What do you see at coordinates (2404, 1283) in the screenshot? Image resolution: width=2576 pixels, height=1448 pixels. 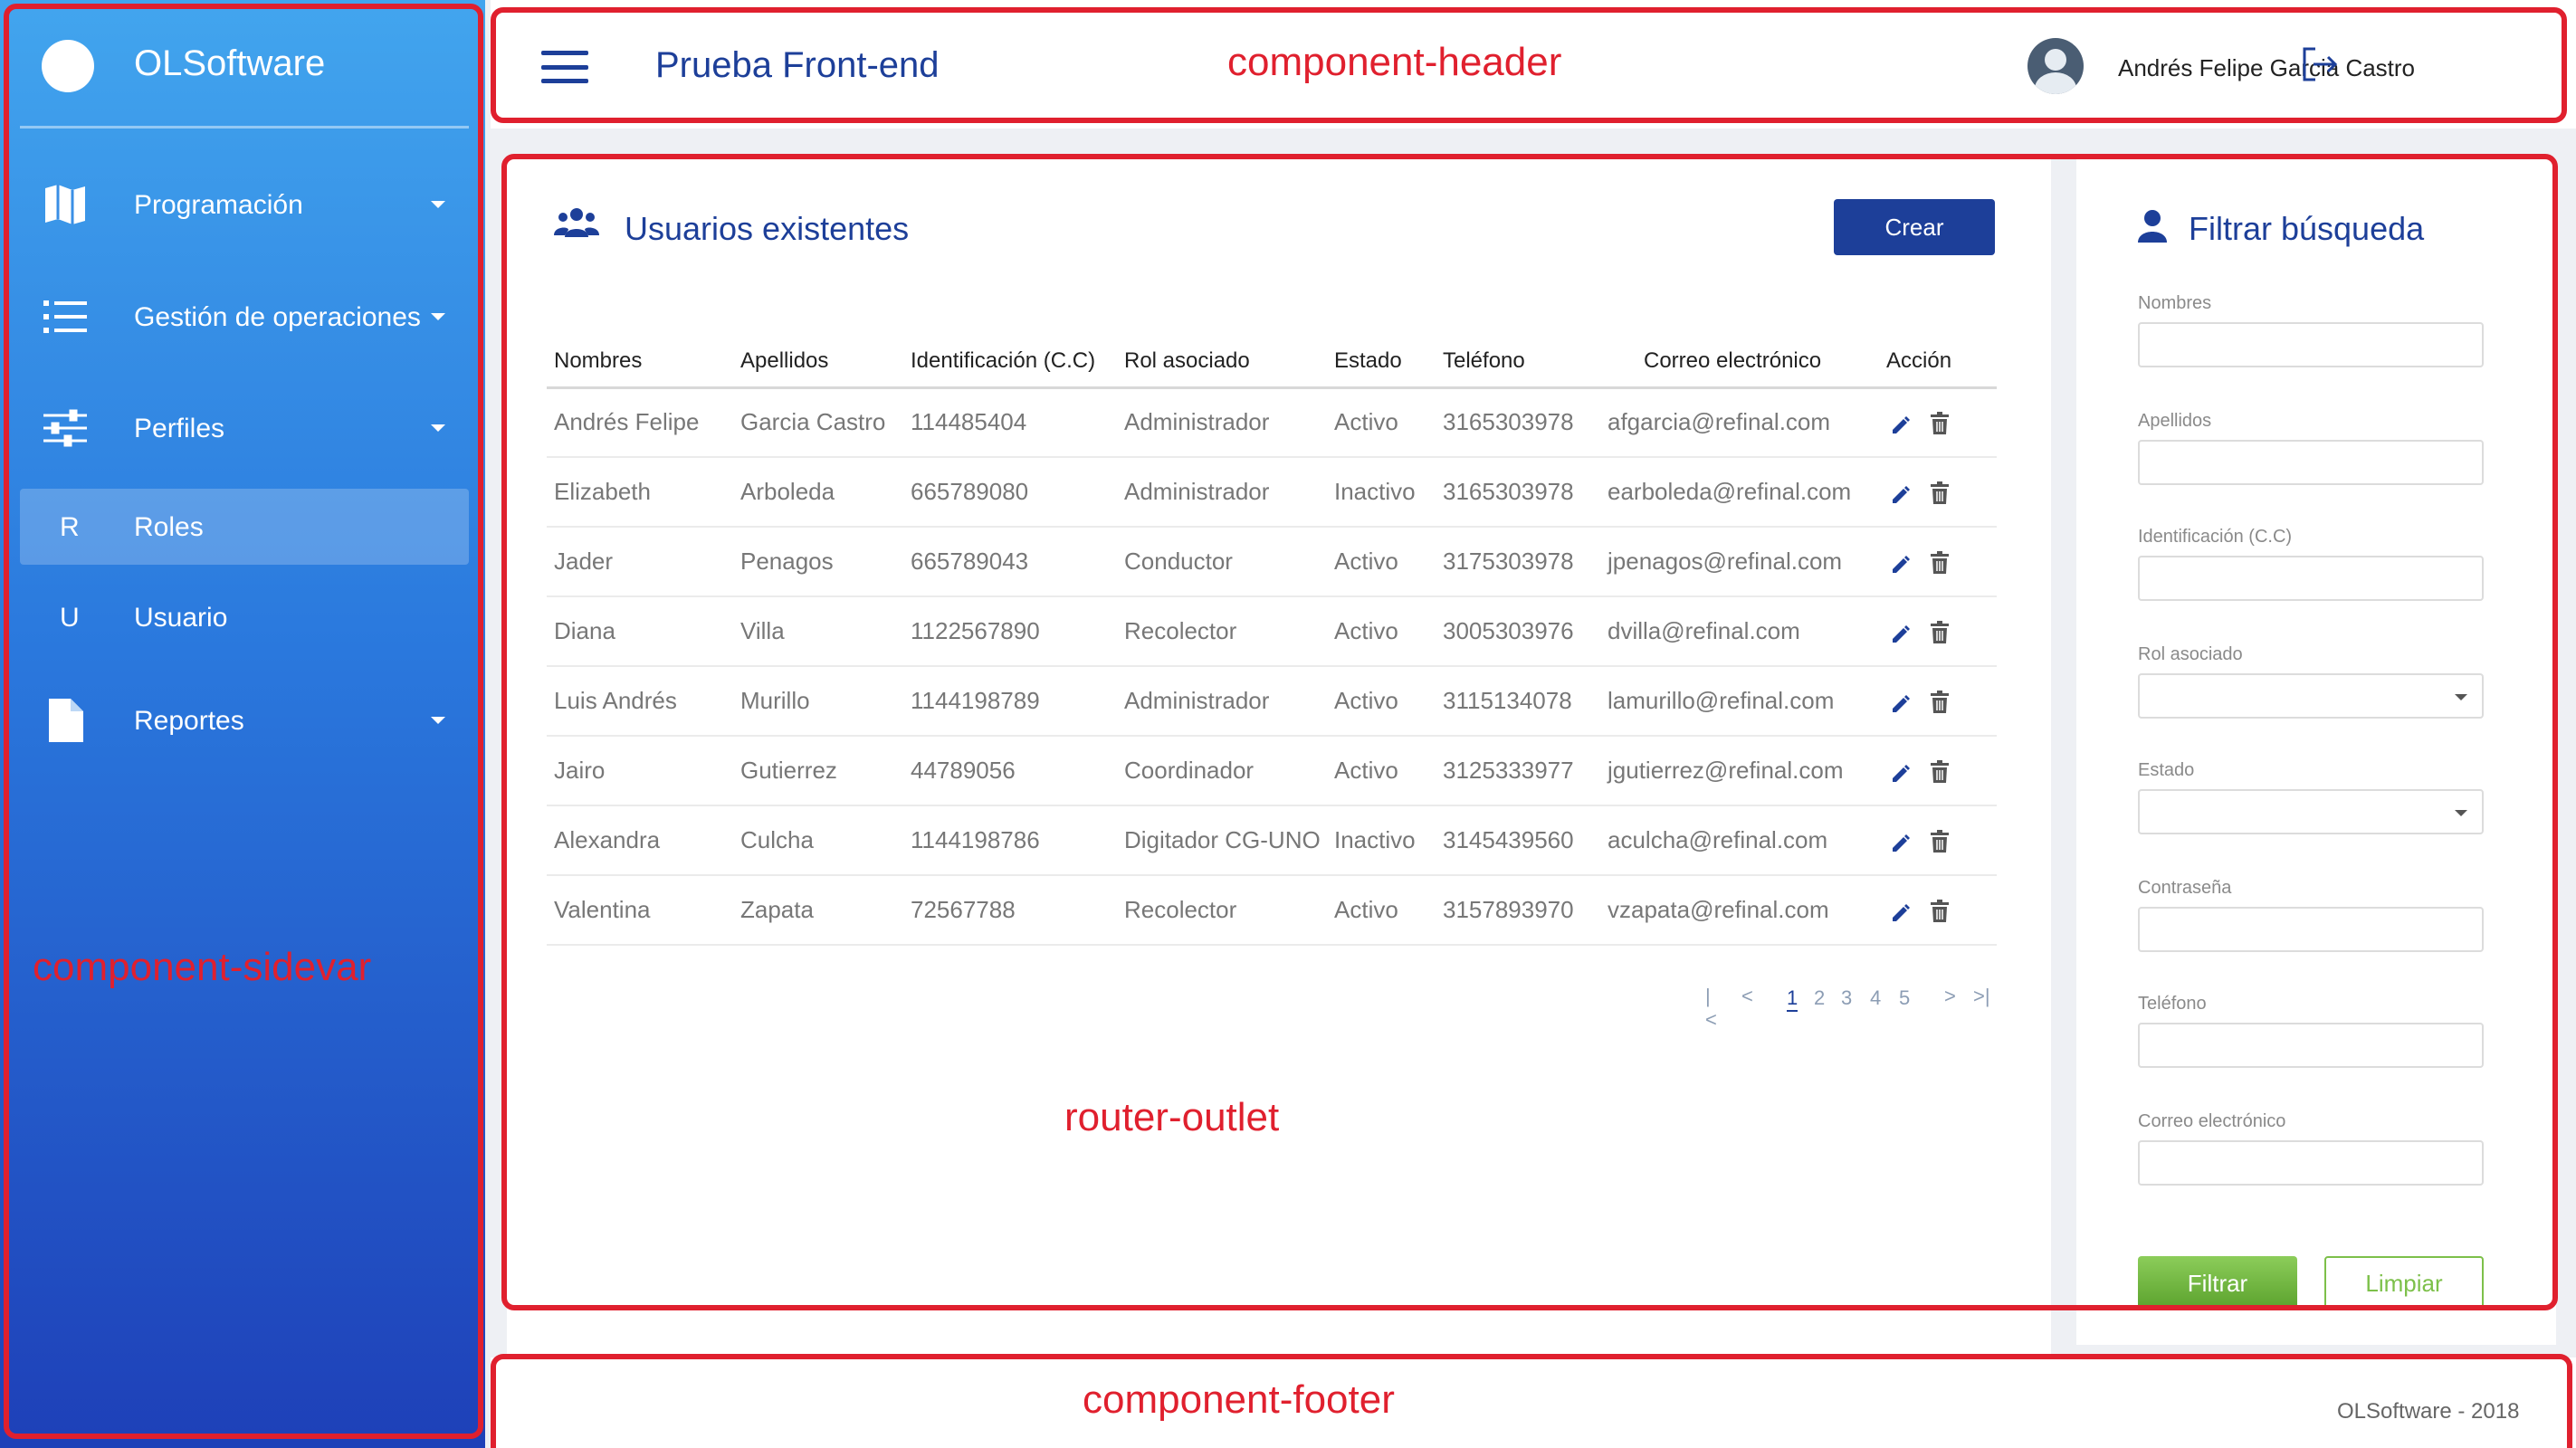 I see `clear-button: Limpiar` at bounding box center [2404, 1283].